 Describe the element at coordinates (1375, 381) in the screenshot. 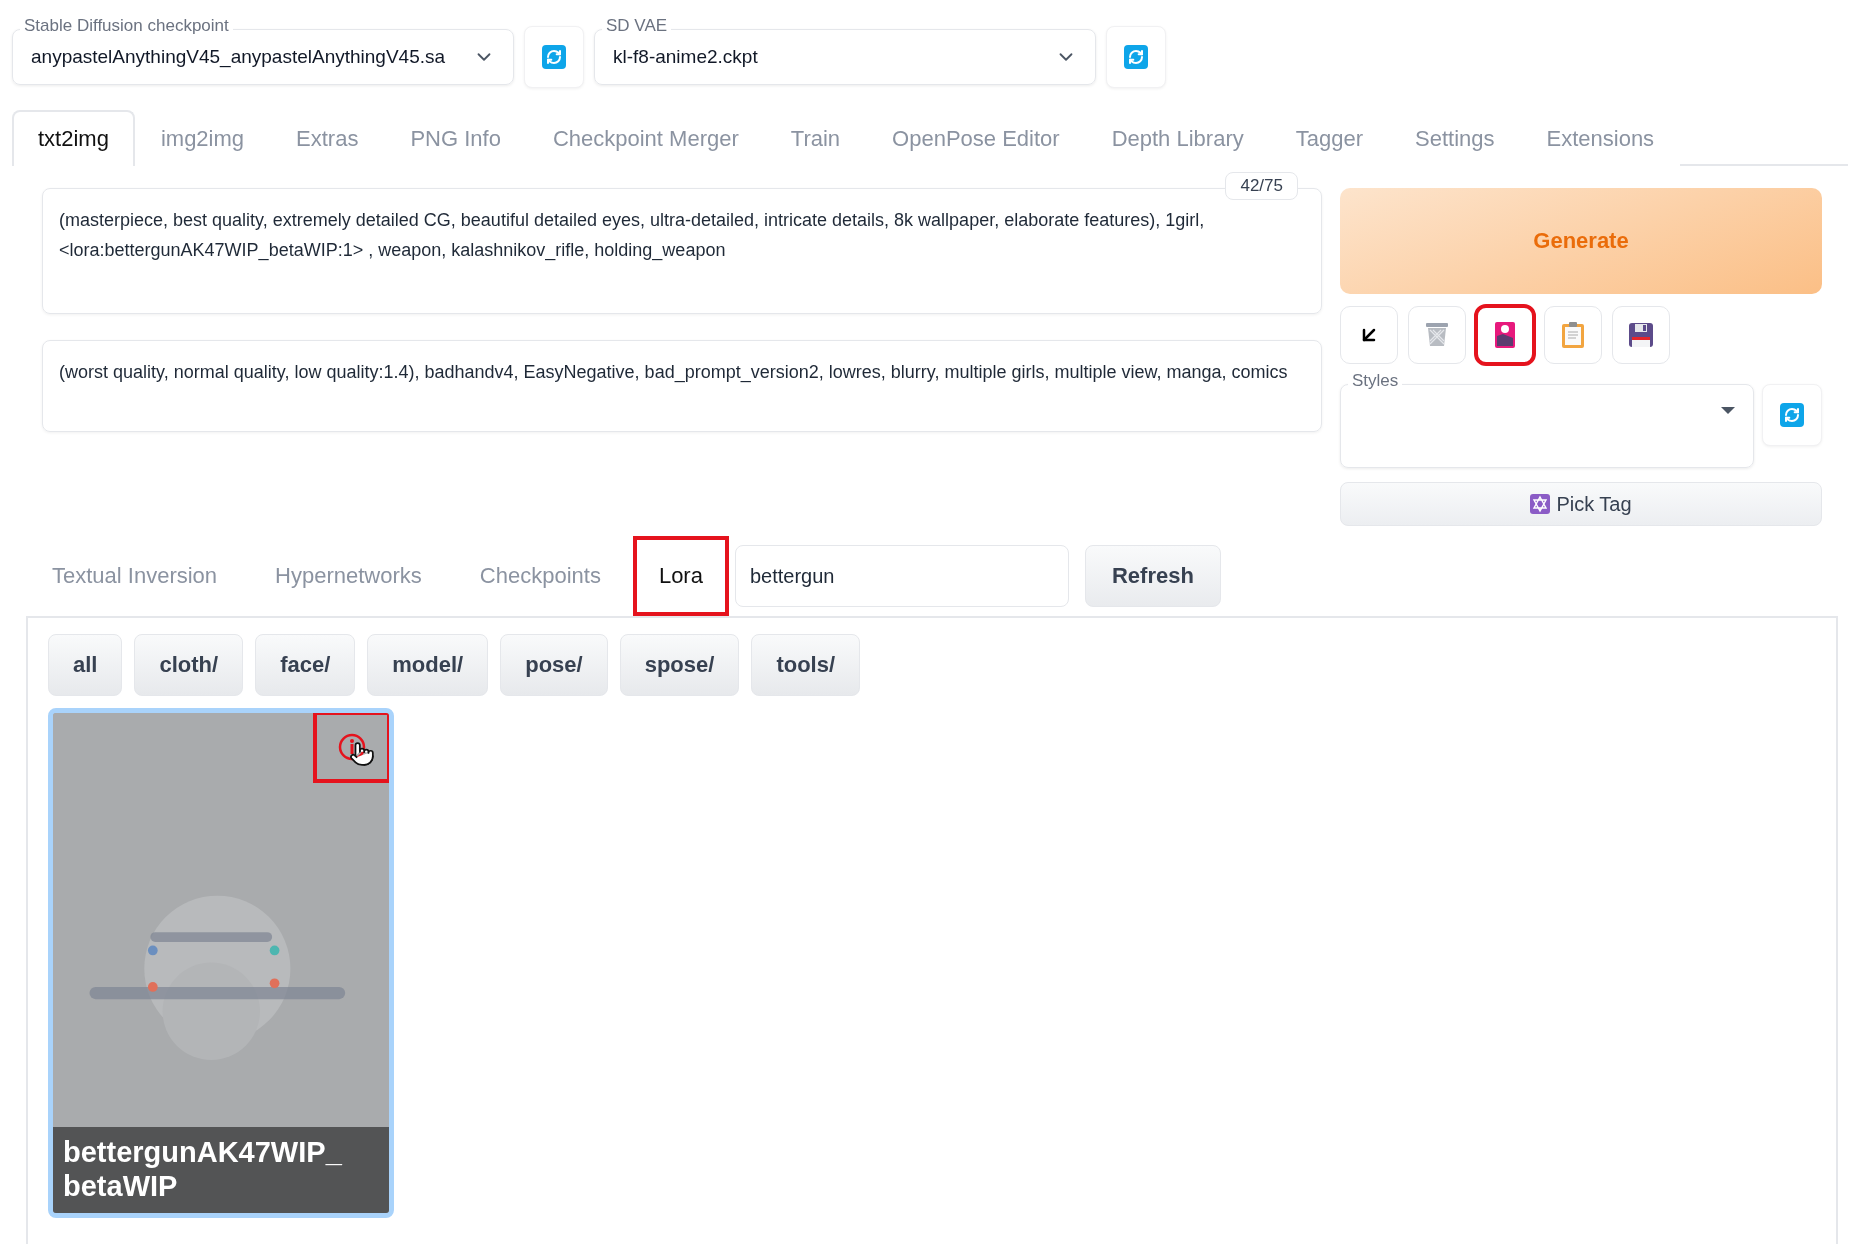

I see `field-label: Styles` at that location.